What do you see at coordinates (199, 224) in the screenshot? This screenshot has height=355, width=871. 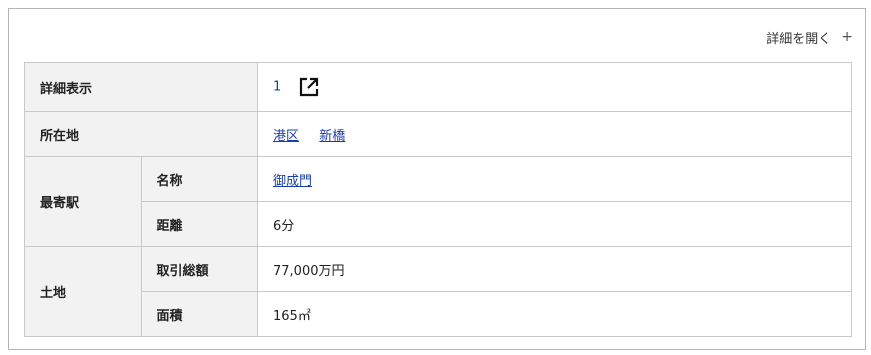 I see `distance-header: 距離` at bounding box center [199, 224].